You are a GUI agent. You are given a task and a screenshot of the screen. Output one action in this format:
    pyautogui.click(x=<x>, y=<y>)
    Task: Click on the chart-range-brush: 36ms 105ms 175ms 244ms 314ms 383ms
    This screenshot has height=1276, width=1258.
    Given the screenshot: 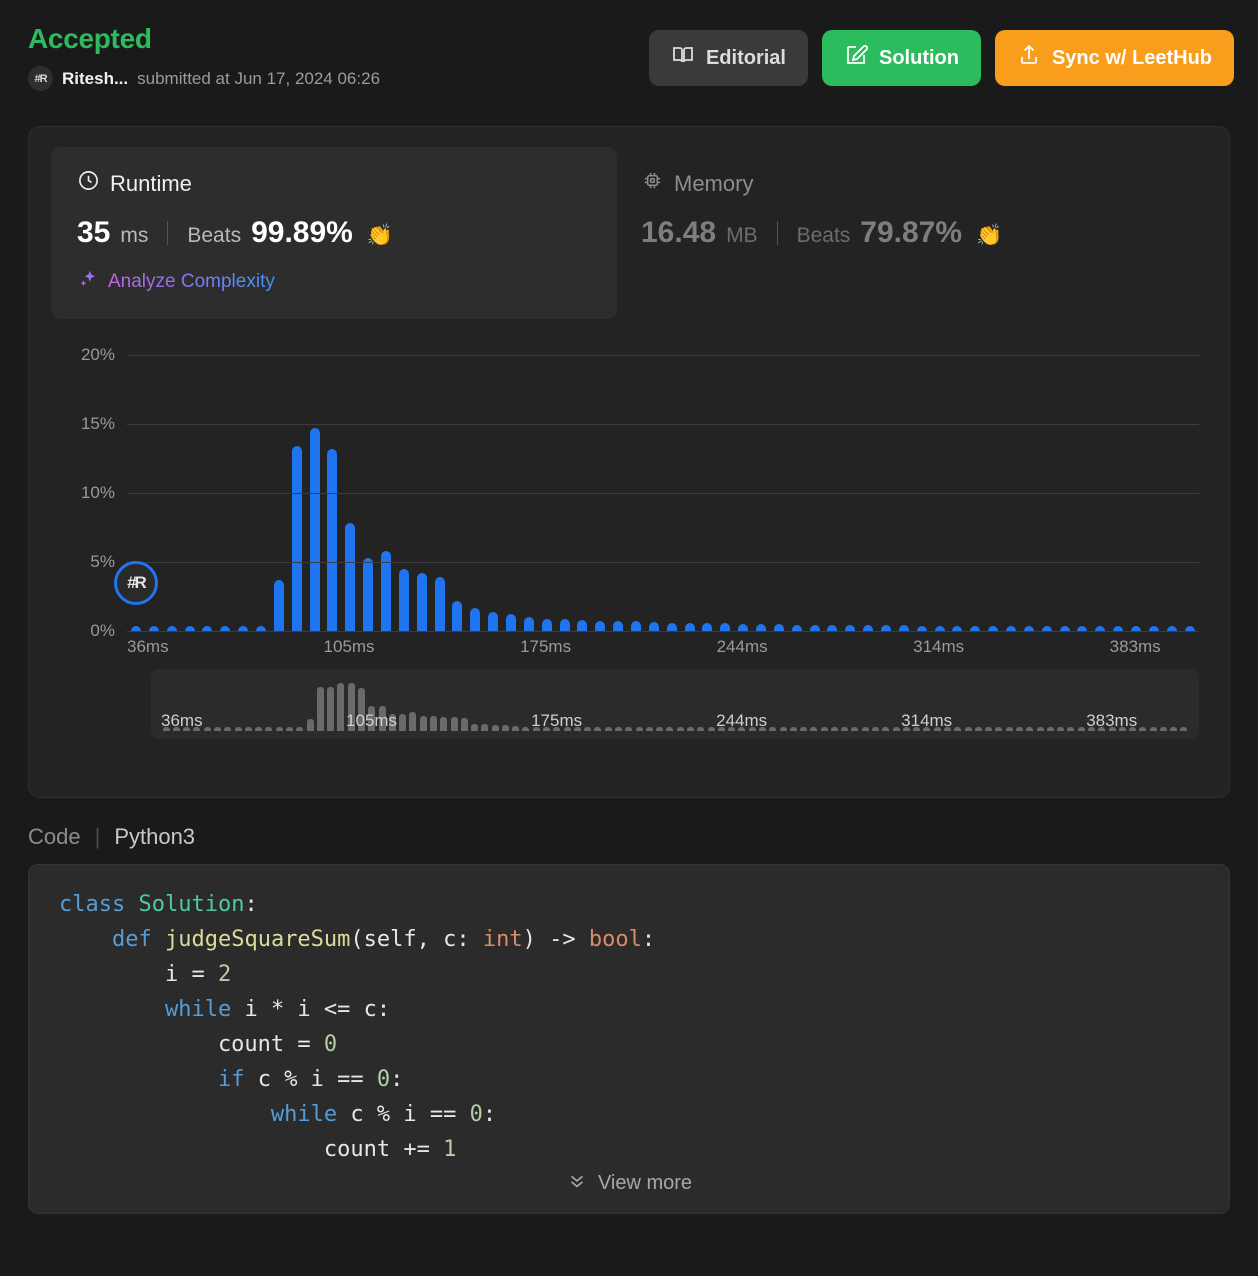 What is the action you would take?
    pyautogui.click(x=675, y=704)
    